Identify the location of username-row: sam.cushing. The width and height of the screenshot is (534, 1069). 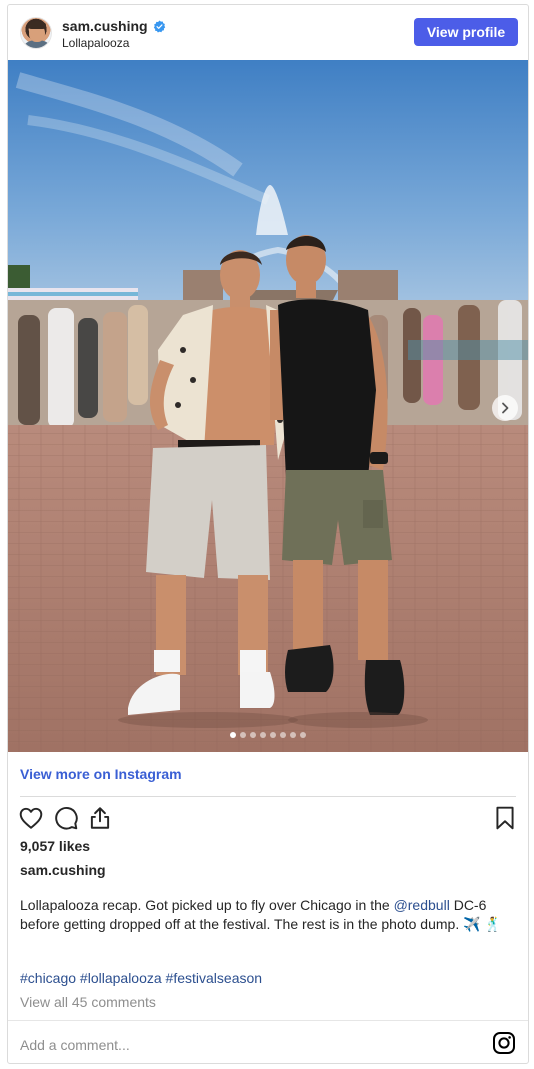
(114, 26).